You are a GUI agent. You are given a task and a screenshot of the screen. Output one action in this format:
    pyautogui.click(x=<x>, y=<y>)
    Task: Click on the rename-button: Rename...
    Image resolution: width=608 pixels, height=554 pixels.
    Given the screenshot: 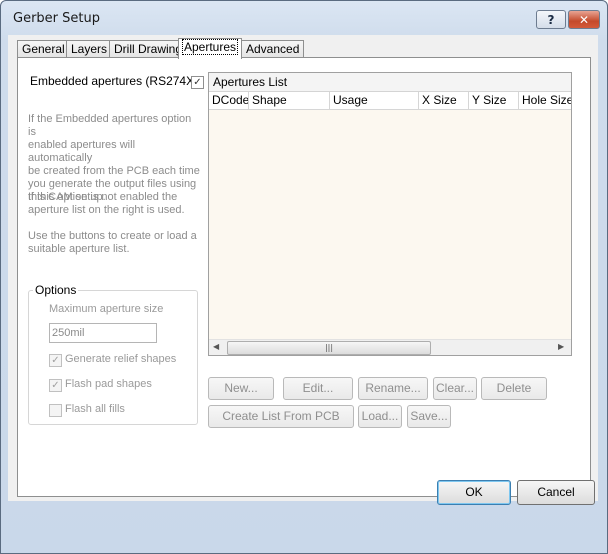 What is the action you would take?
    pyautogui.click(x=393, y=388)
    